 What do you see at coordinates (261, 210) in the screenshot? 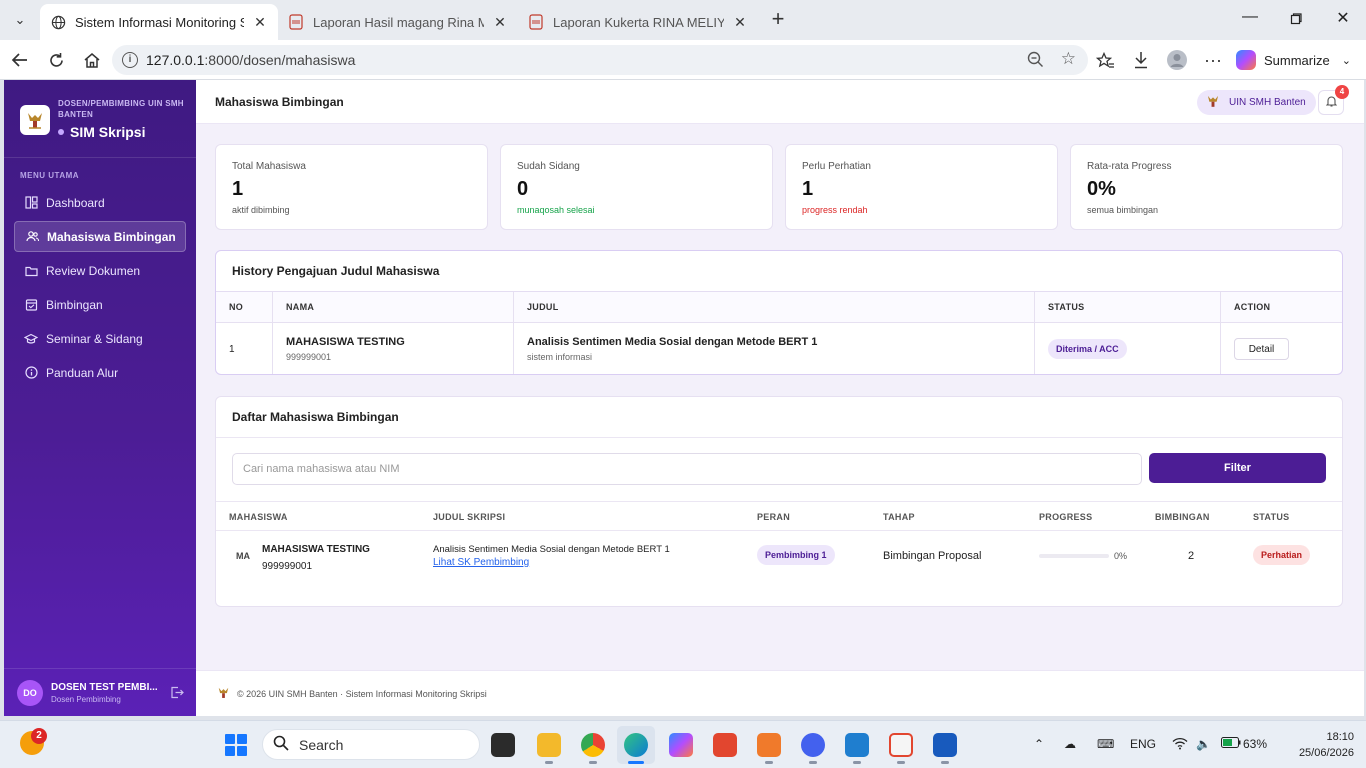
I see `stat-note: aktif dibimbing` at bounding box center [261, 210].